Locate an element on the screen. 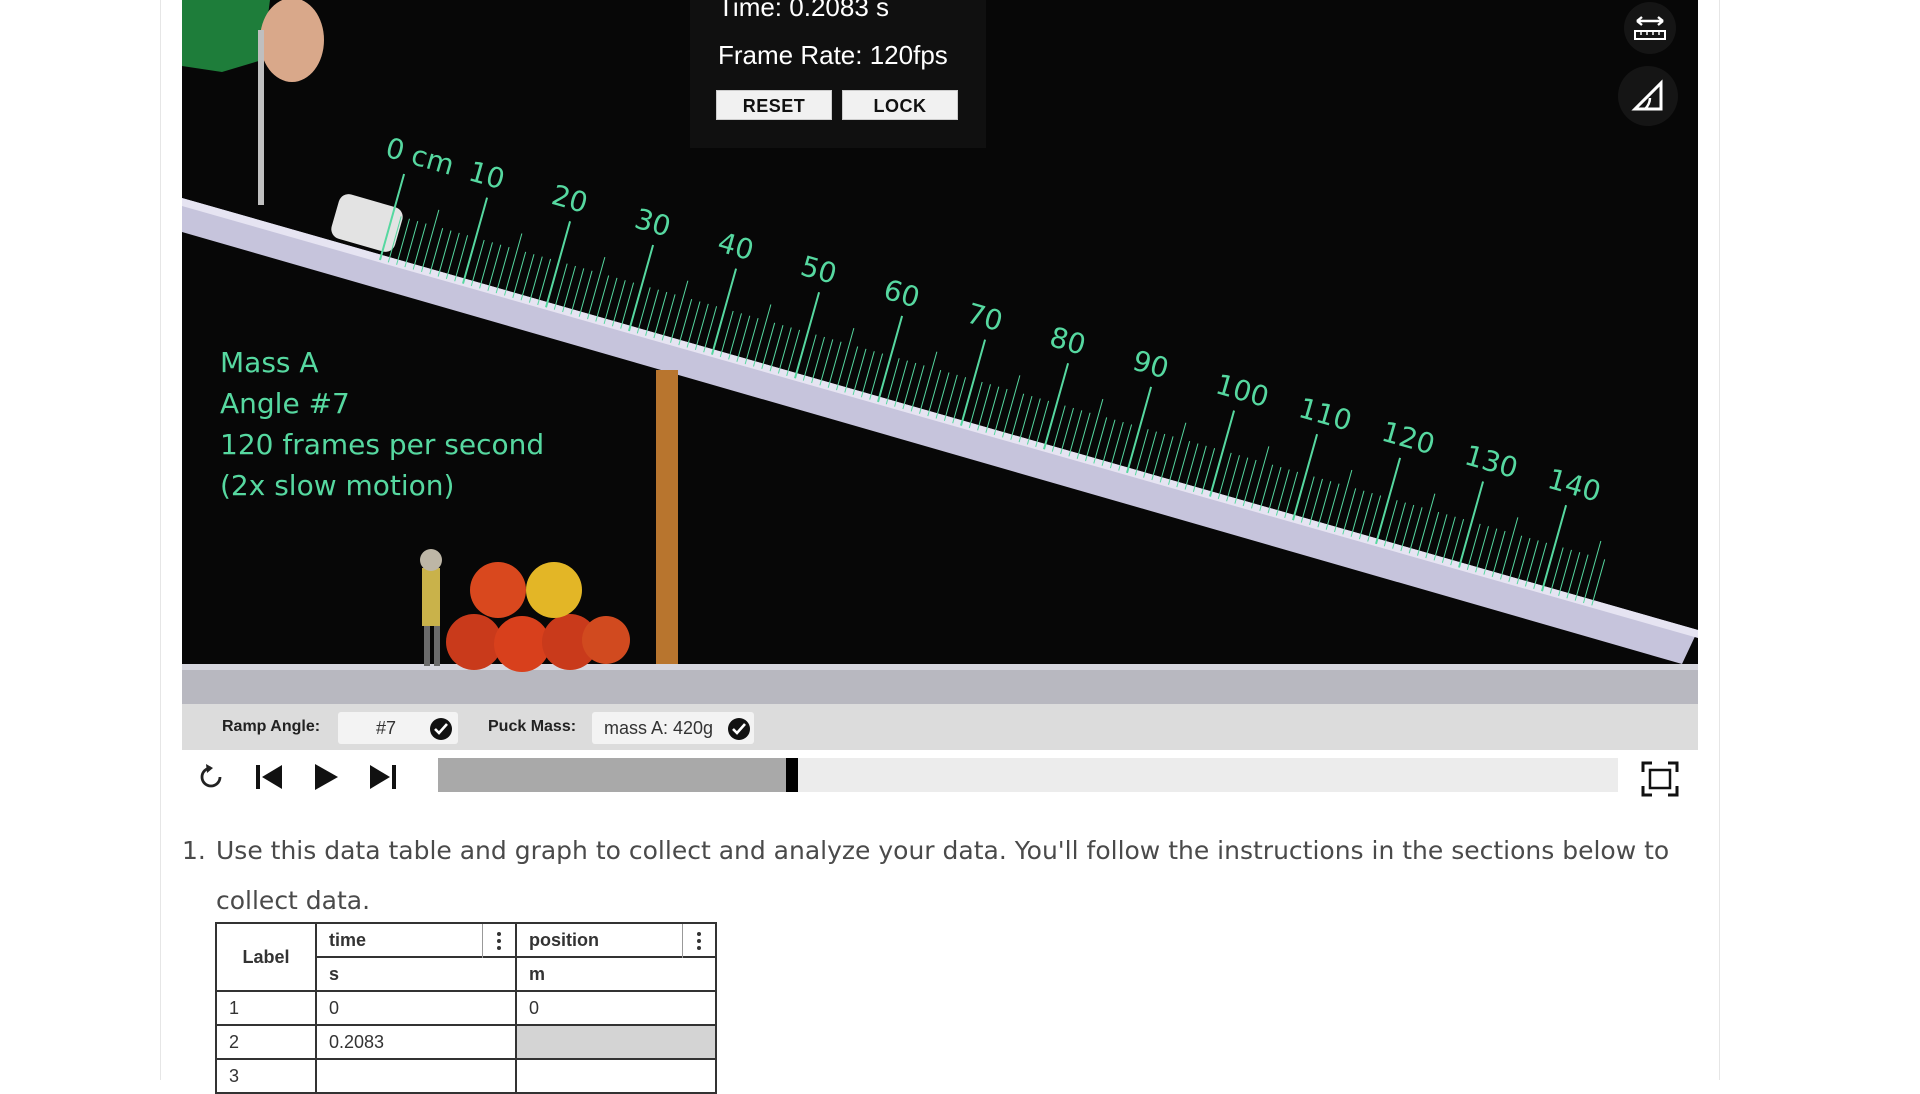  time-cell: 0.2083 is located at coordinates (416, 1042).